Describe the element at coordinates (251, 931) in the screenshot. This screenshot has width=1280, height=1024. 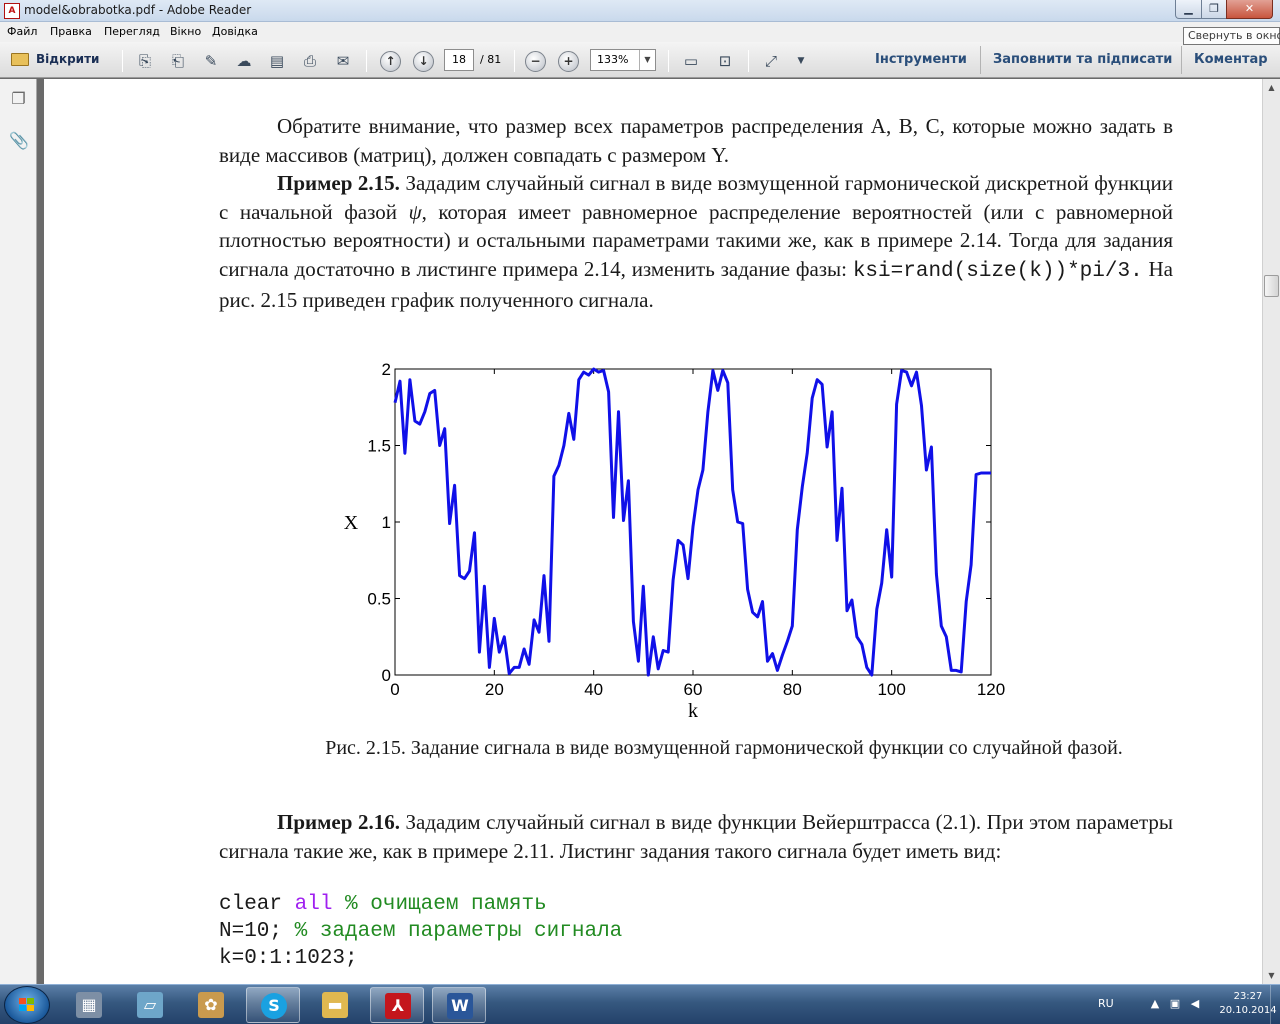
I see `code-text: N=10;` at that location.